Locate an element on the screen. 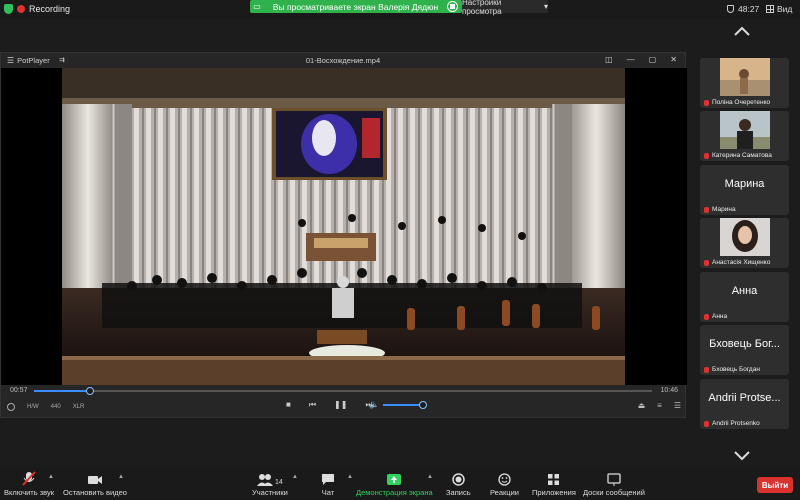  current-time: 00:57 is located at coordinates (19, 390).